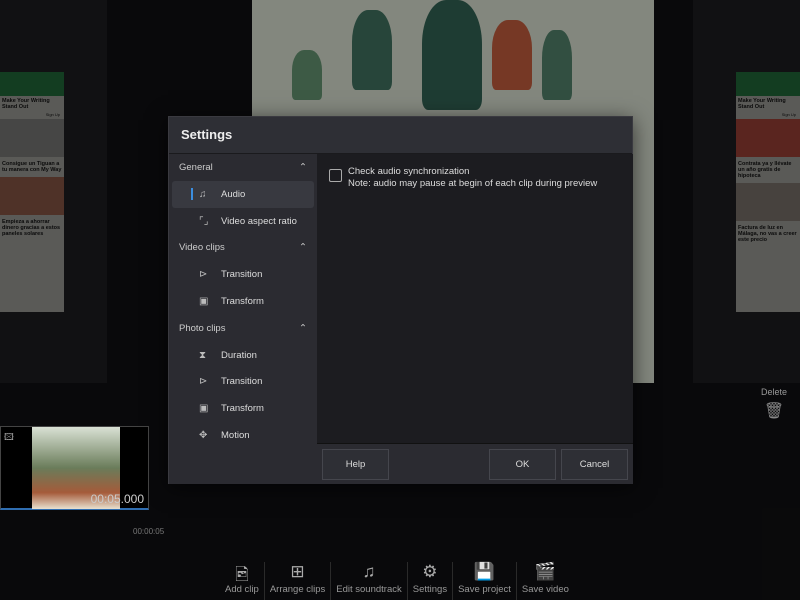 The image size is (800, 600). Describe the element at coordinates (774, 411) in the screenshot. I see `trash-icon: 🗑` at that location.